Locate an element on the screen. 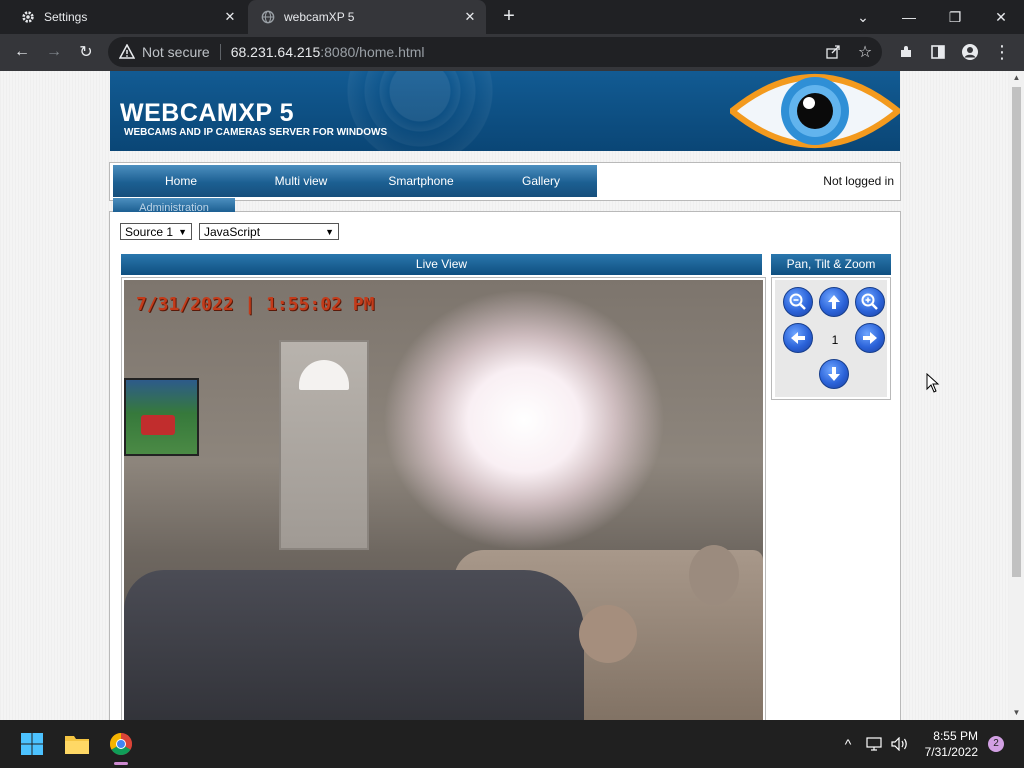 The height and width of the screenshot is (768, 1024). reload-button: ↻ is located at coordinates (86, 52).